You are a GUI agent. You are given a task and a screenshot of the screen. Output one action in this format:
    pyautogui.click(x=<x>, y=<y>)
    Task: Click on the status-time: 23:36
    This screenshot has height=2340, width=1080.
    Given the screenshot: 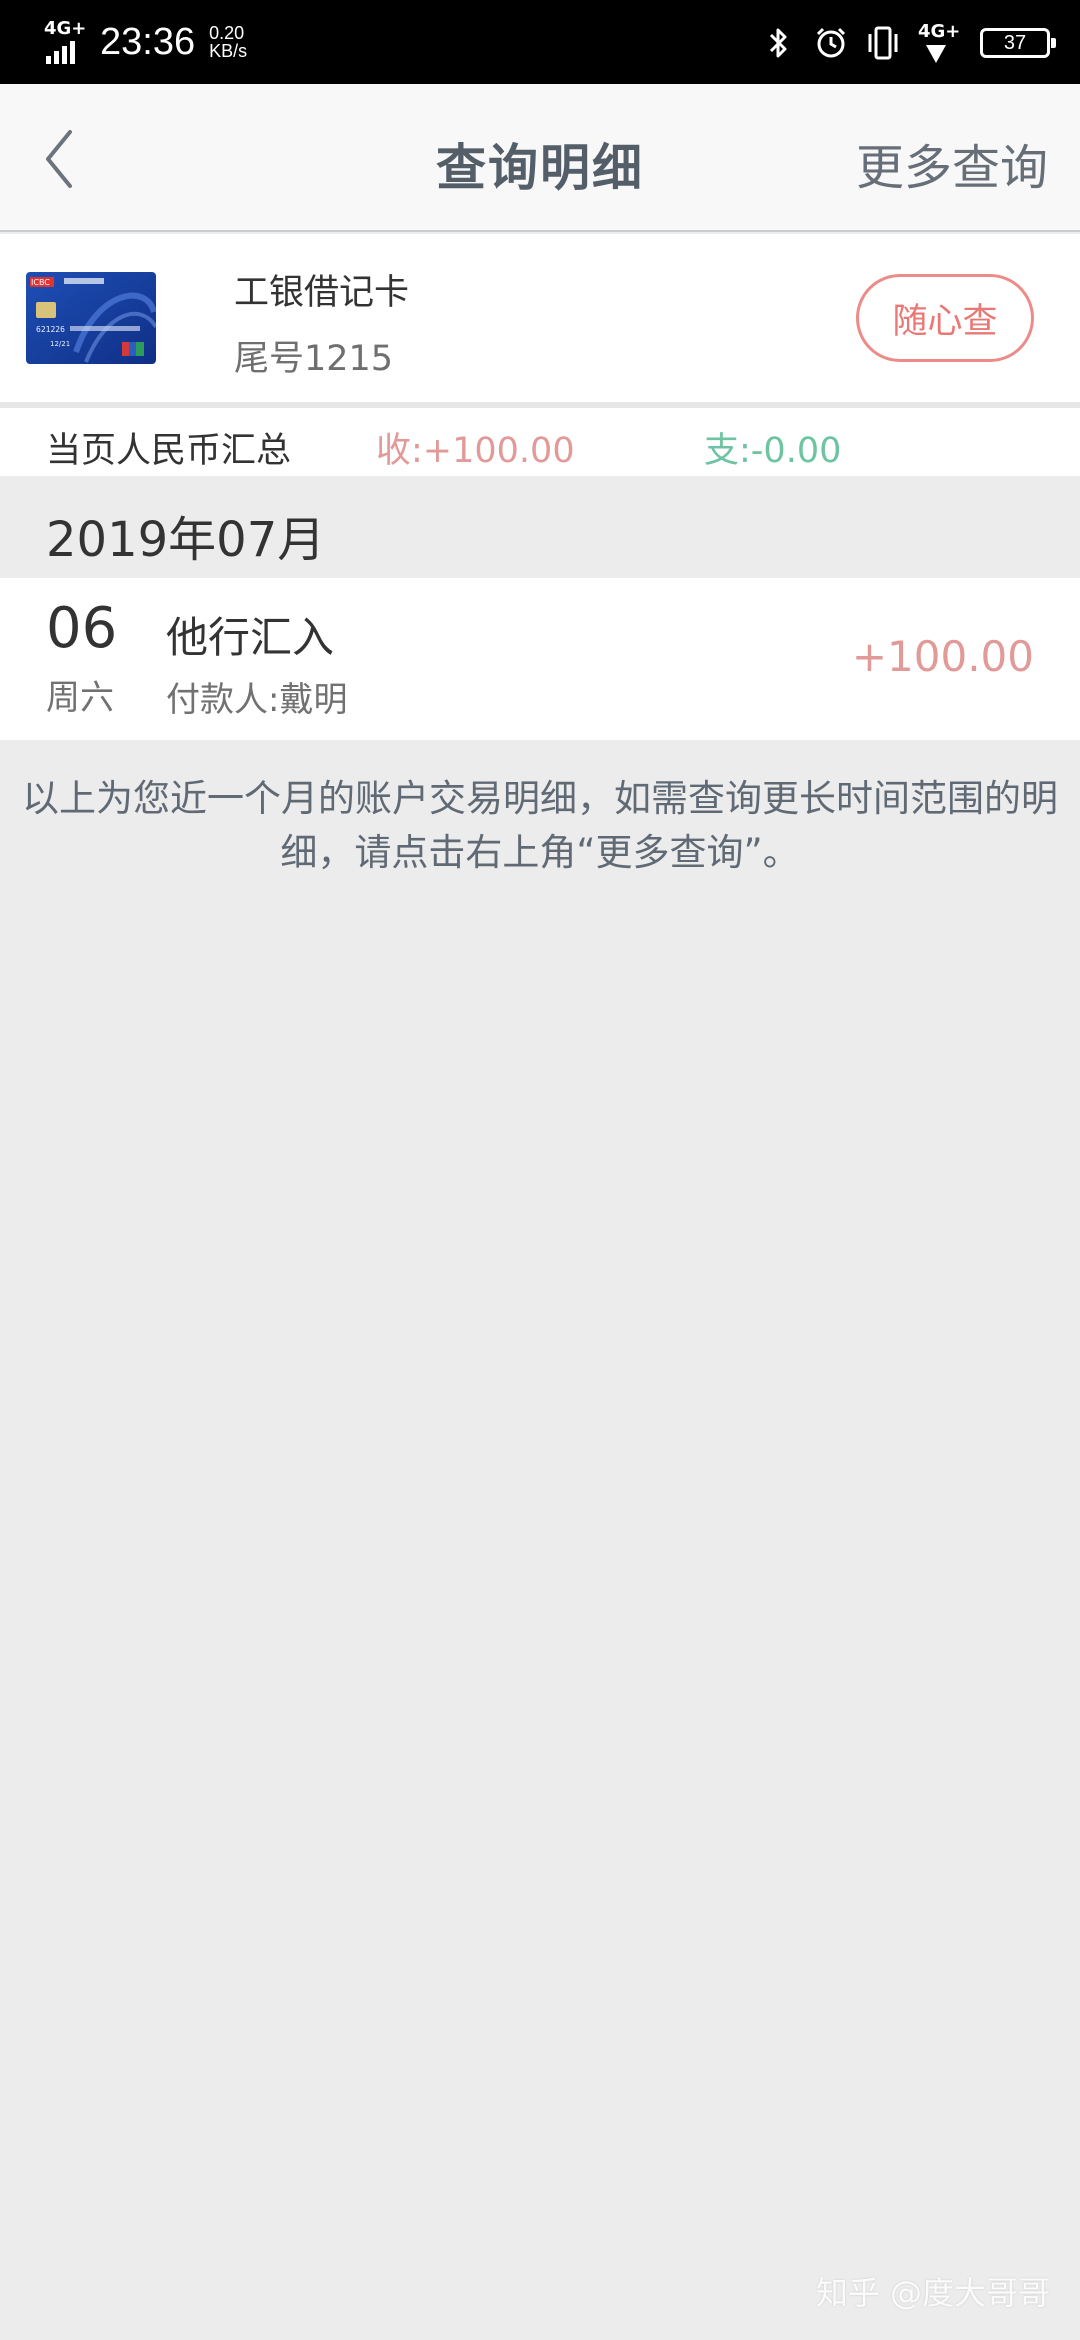 What is the action you would take?
    pyautogui.click(x=148, y=41)
    